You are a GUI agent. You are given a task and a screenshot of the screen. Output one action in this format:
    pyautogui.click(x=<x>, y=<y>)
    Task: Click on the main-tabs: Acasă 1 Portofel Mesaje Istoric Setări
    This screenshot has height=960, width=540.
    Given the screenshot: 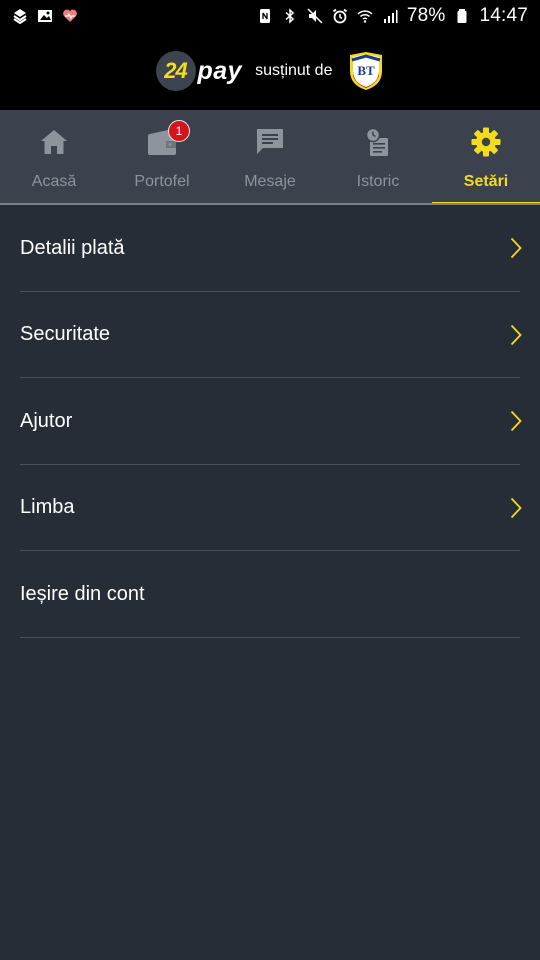 What is the action you would take?
    pyautogui.click(x=270, y=157)
    